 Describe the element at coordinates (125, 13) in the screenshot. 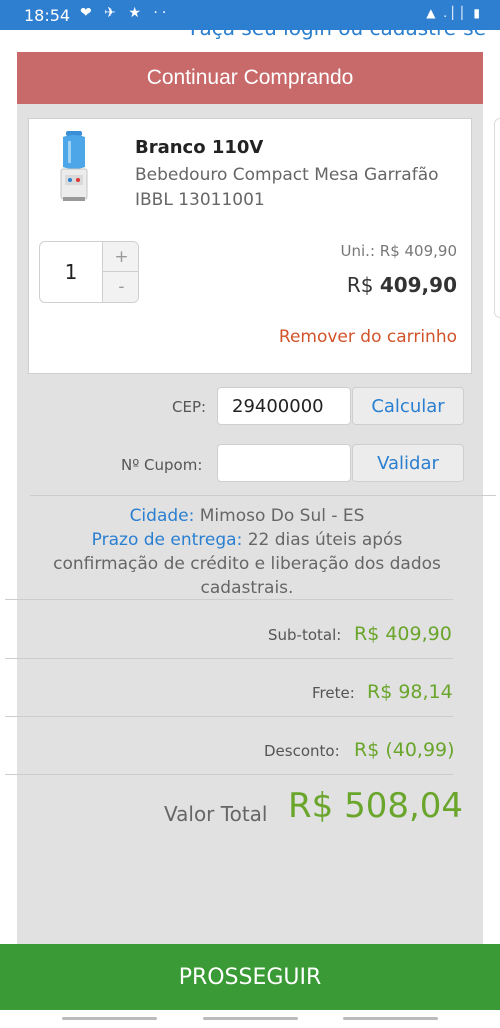

I see `notification-icons: ❤ ✈ ★ ··` at that location.